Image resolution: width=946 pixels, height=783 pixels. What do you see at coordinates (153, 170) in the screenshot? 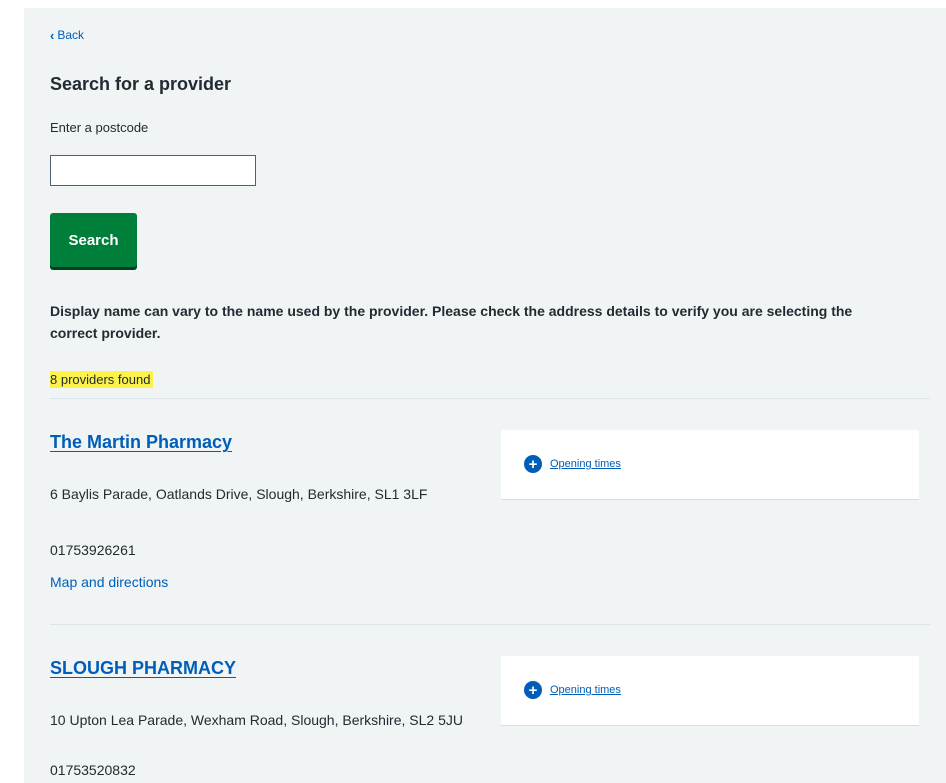
I see `postcode-input` at bounding box center [153, 170].